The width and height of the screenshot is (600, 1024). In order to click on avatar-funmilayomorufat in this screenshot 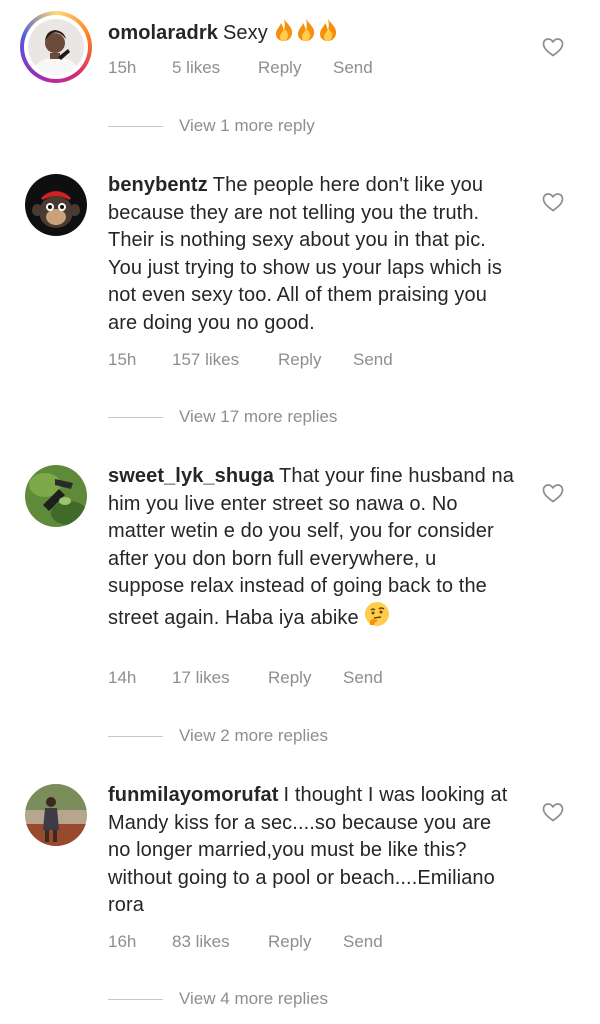, I will do `click(56, 815)`.